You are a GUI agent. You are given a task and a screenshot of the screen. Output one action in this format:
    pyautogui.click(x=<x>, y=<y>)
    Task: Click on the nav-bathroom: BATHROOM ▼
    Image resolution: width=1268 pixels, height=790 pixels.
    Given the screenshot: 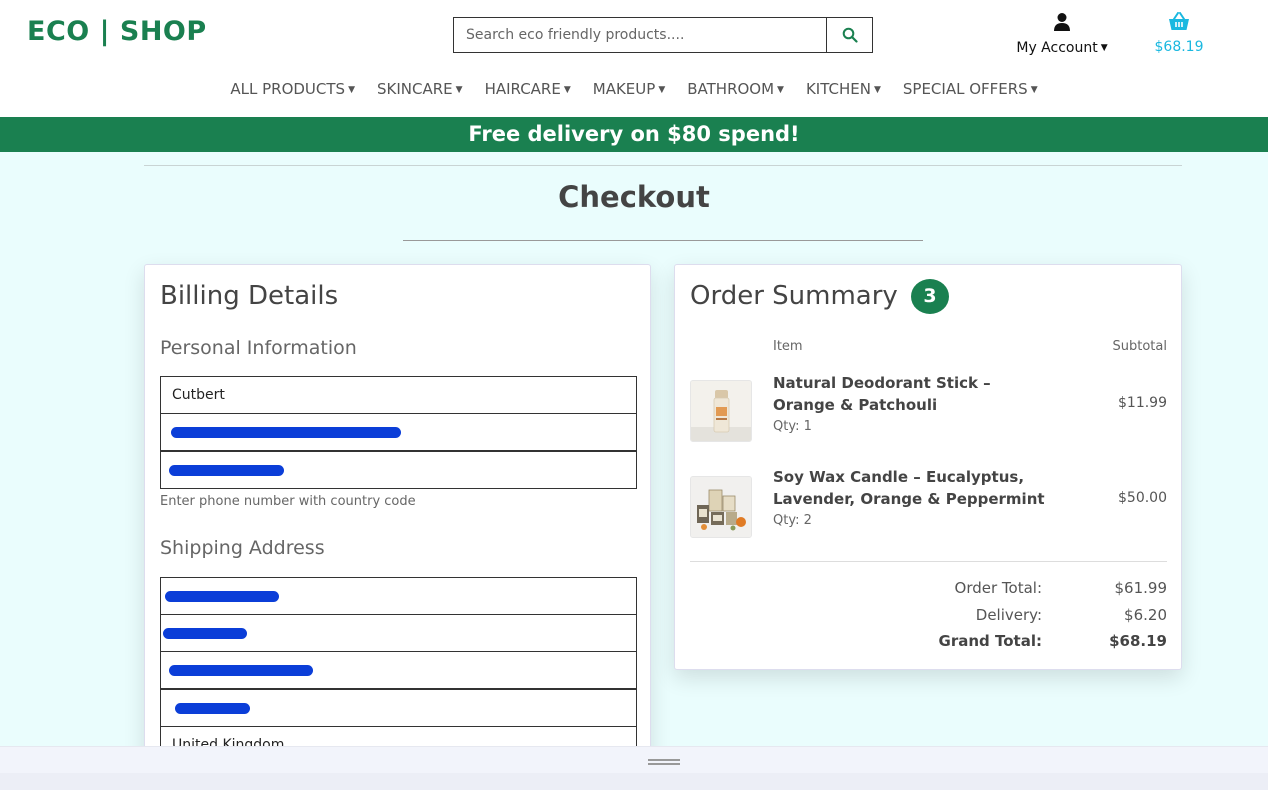 What is the action you would take?
    pyautogui.click(x=735, y=89)
    